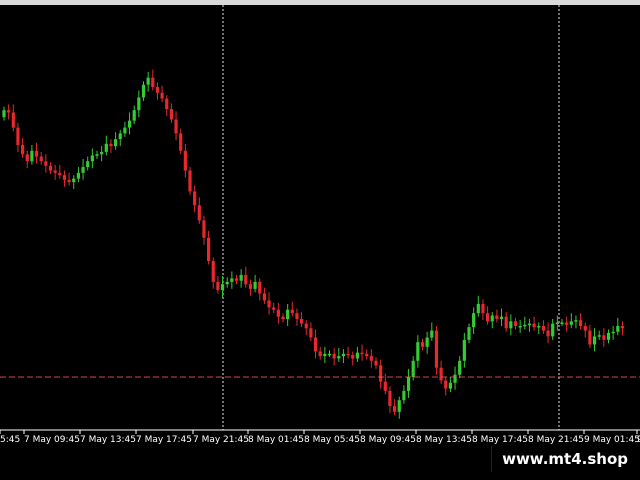 This screenshot has height=480, width=640. Describe the element at coordinates (52, 440) in the screenshot. I see `time-axis-label: 7 May 09:45` at that location.